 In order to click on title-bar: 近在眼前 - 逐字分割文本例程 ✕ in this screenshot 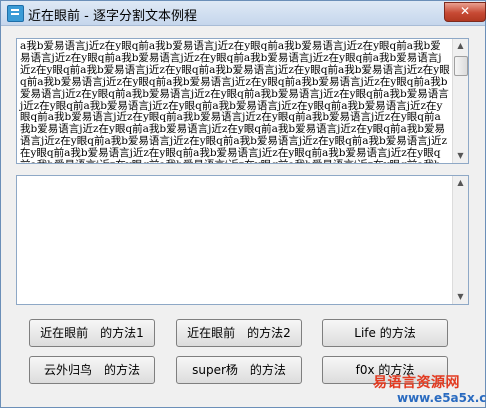, I will do `click(243, 13)`.